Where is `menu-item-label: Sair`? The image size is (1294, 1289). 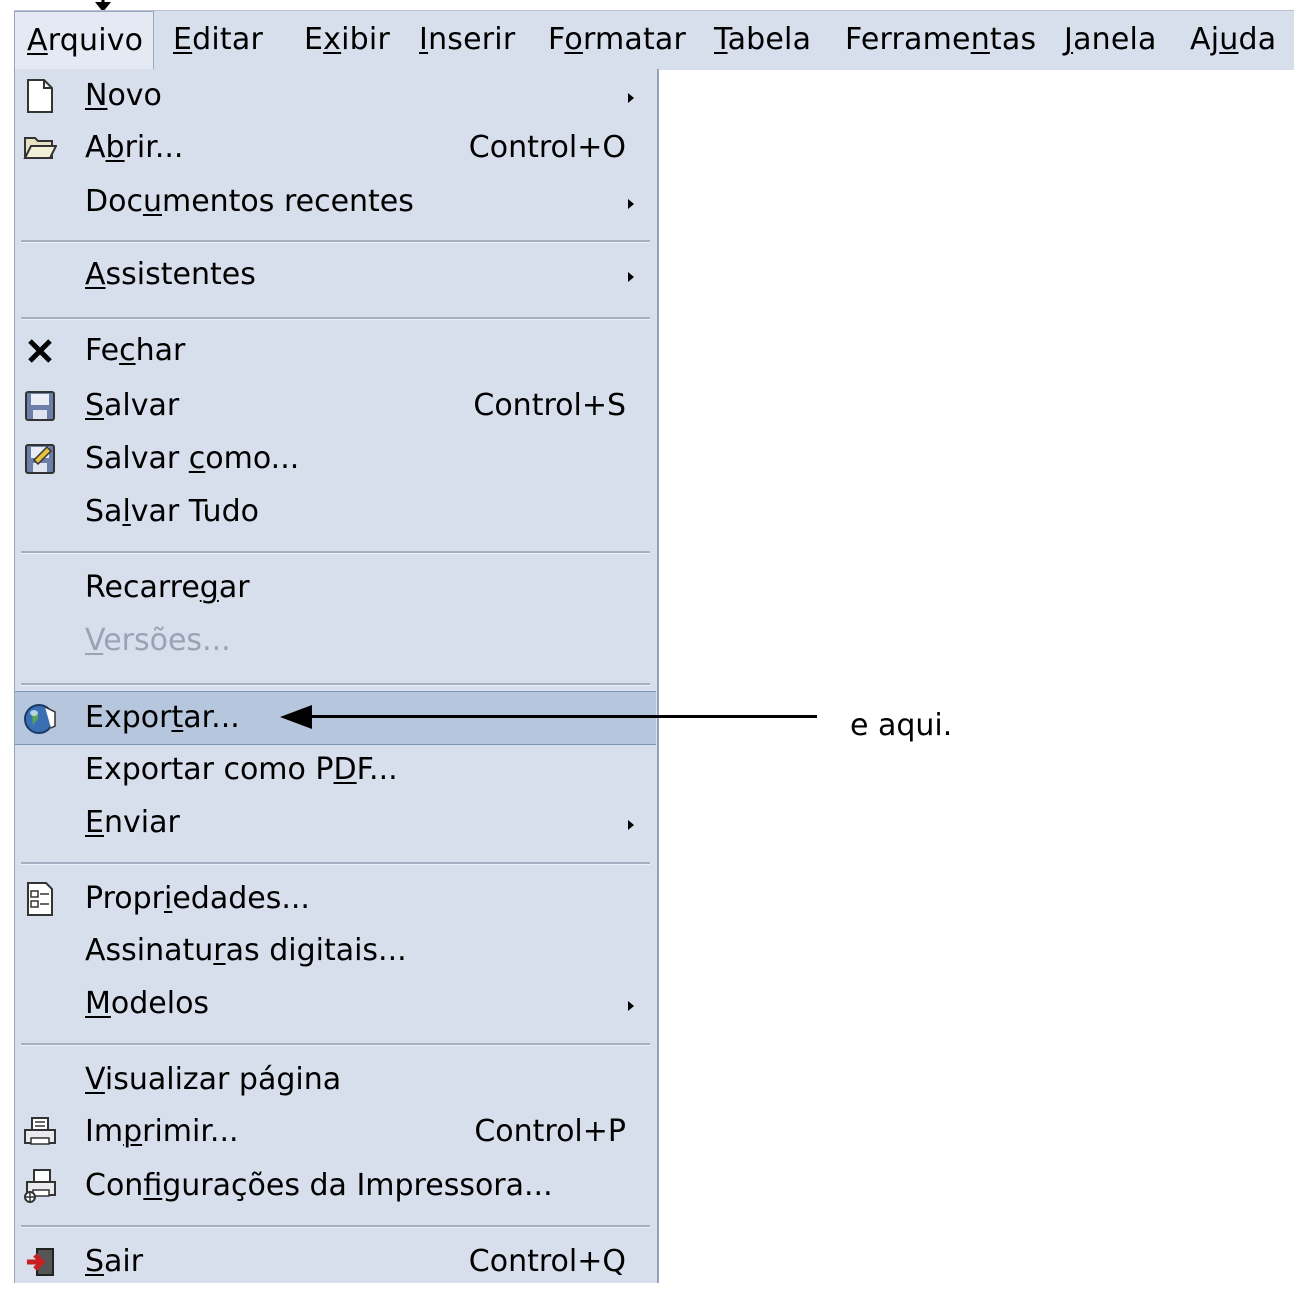
menu-item-label: Sair is located at coordinates (114, 1261).